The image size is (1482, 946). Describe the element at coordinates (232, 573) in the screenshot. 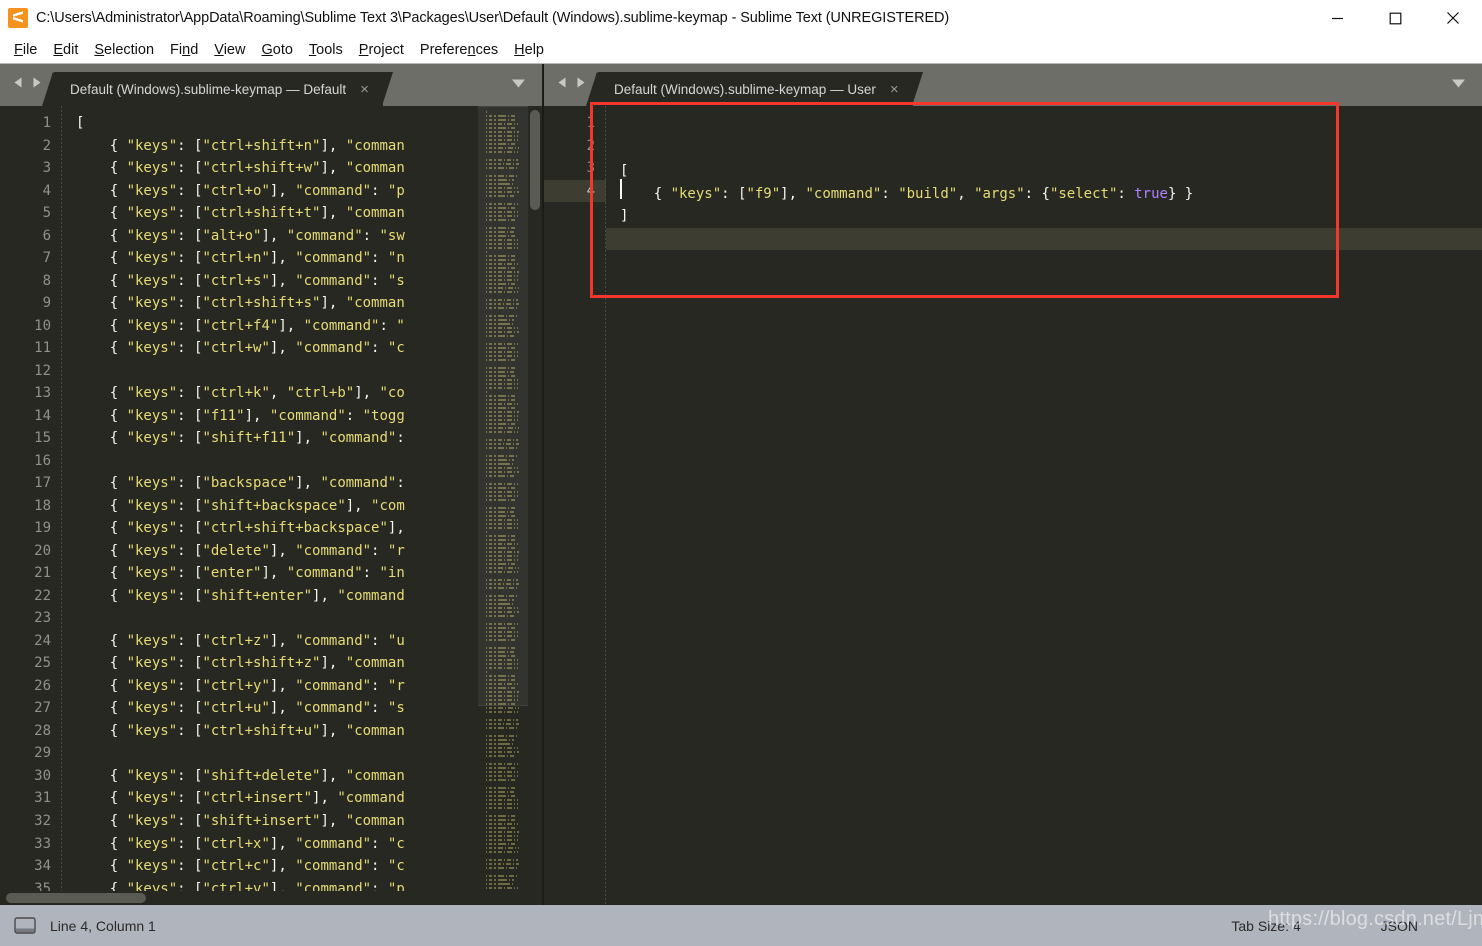

I see `code-token: "enter"` at that location.